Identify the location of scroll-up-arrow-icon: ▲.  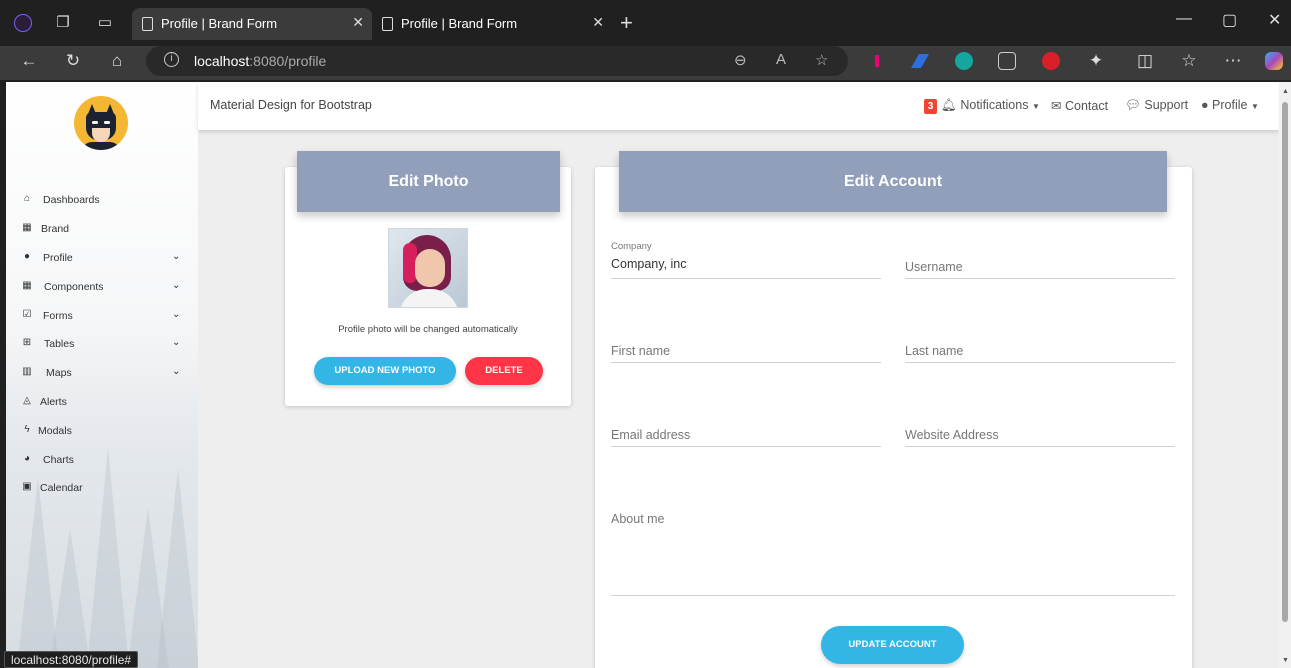
(1285, 91).